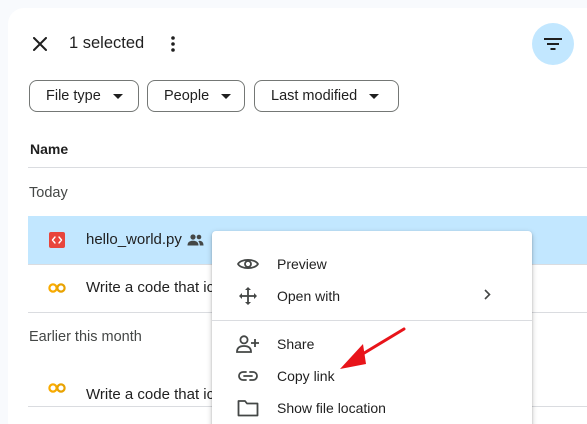 The image size is (587, 424). I want to click on chip-label: File type, so click(73, 96).